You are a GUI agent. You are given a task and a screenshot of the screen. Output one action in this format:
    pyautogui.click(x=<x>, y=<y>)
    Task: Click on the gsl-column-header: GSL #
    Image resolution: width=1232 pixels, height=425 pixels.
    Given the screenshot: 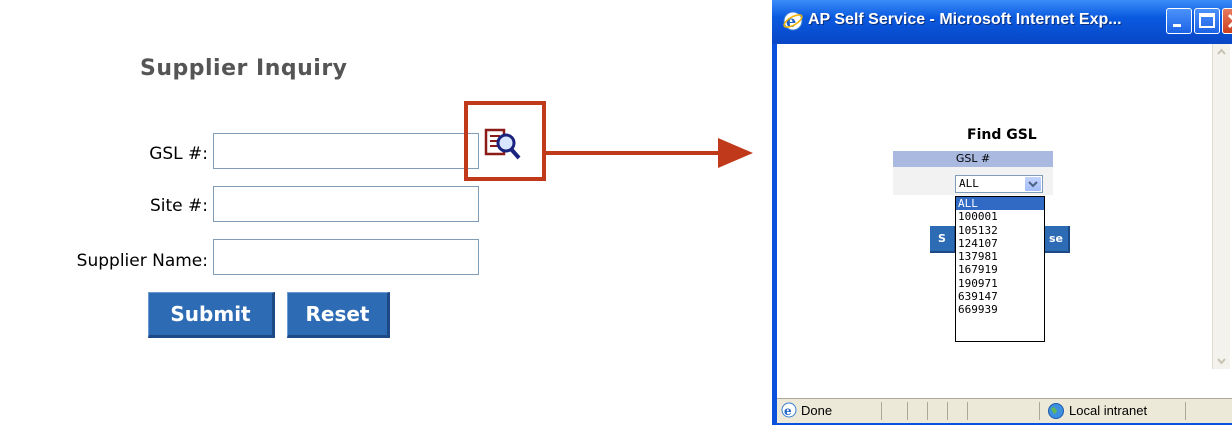 What is the action you would take?
    pyautogui.click(x=973, y=159)
    